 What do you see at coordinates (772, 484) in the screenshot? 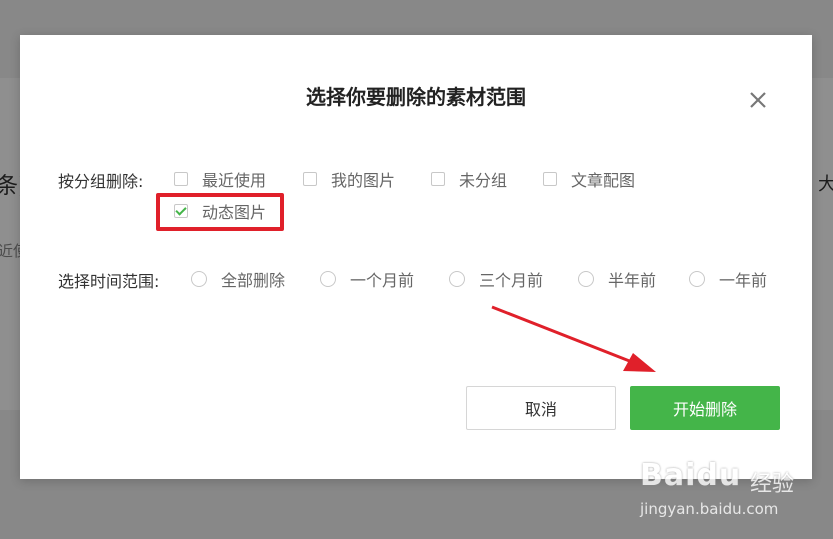
I see `watermark-sub: 经验` at bounding box center [772, 484].